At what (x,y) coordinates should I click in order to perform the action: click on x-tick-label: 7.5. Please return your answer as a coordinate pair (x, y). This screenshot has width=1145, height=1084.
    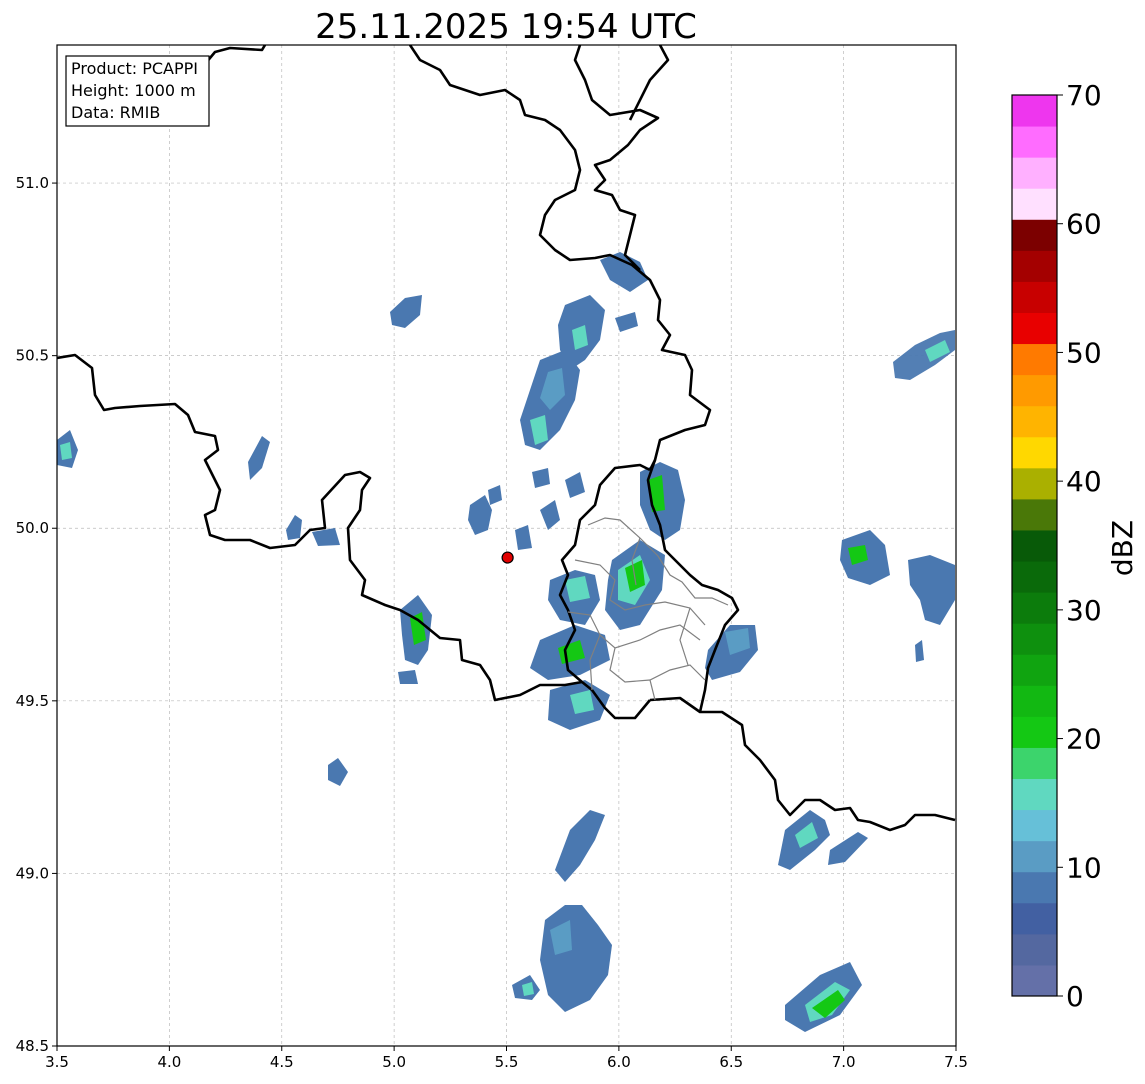
    Looking at the image, I should click on (956, 1062).